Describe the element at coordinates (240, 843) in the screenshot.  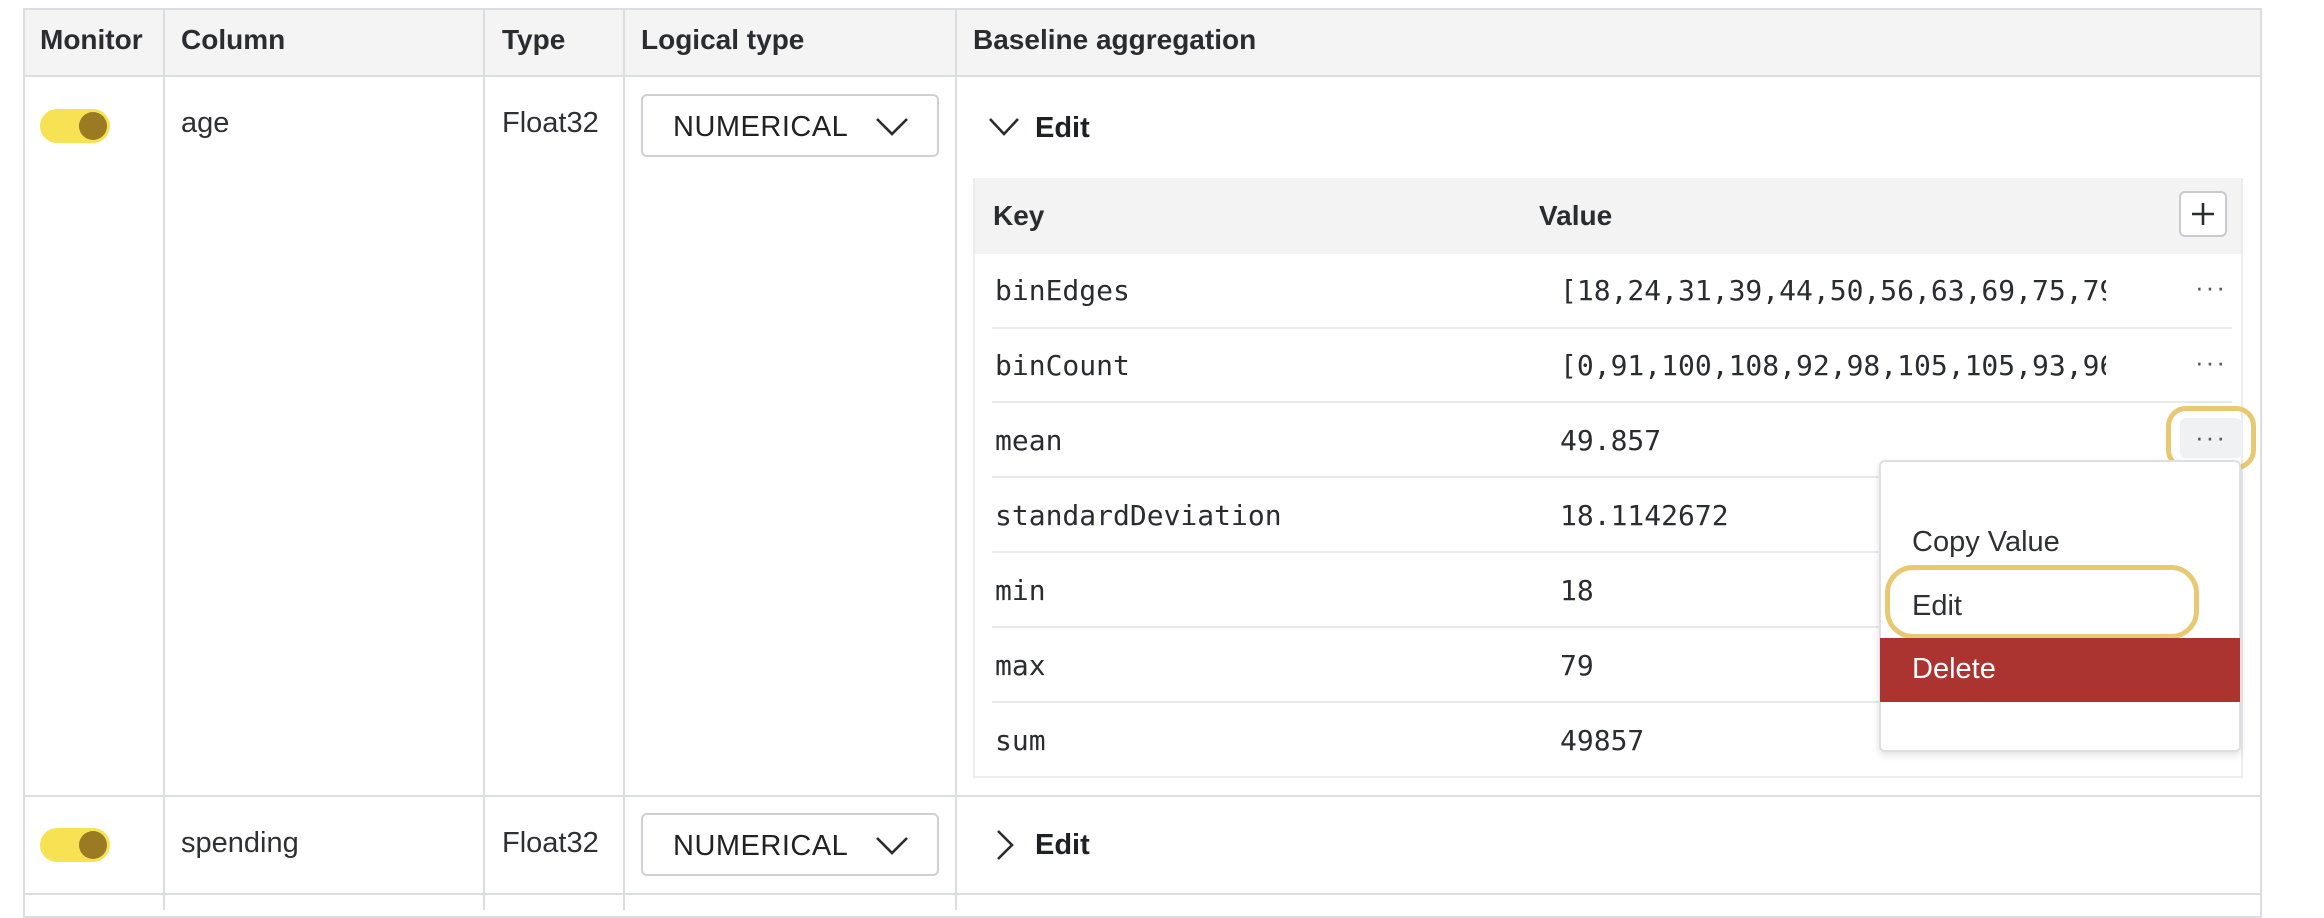
I see `column-name: spending` at that location.